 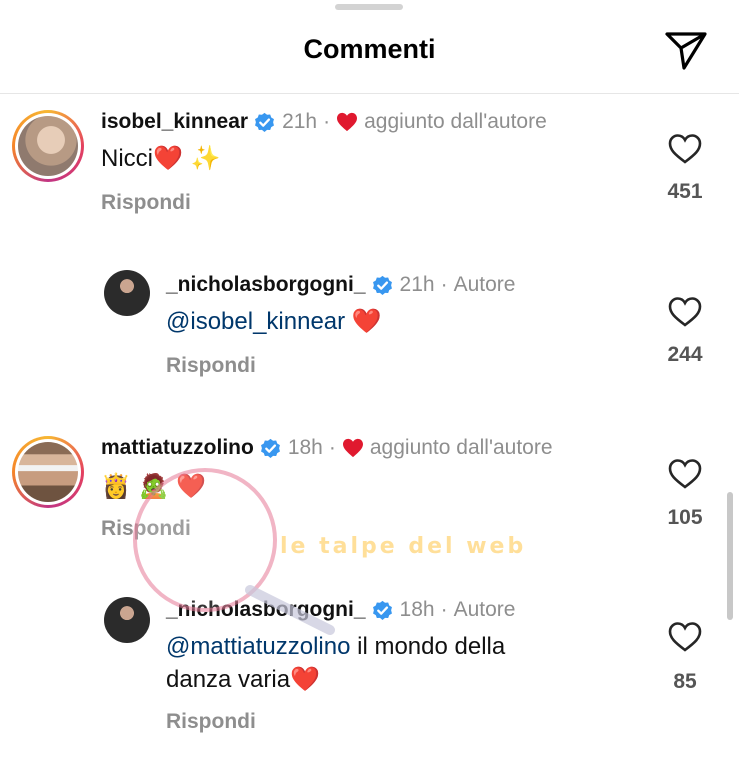 I want to click on emoji: ❤️ ✨, so click(x=187, y=158).